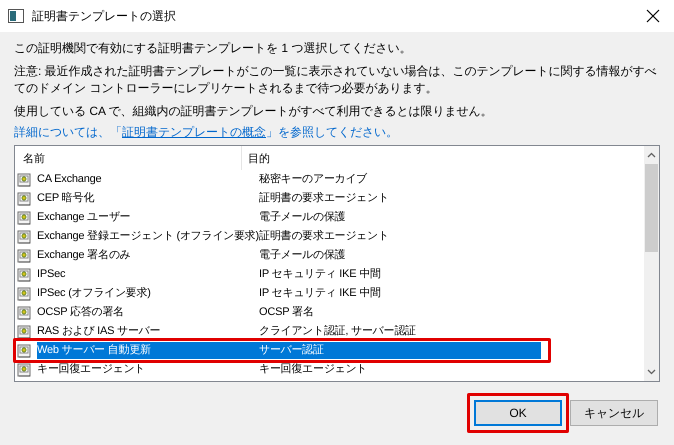 This screenshot has width=674, height=445. What do you see at coordinates (651, 263) in the screenshot?
I see `scrollbar` at bounding box center [651, 263].